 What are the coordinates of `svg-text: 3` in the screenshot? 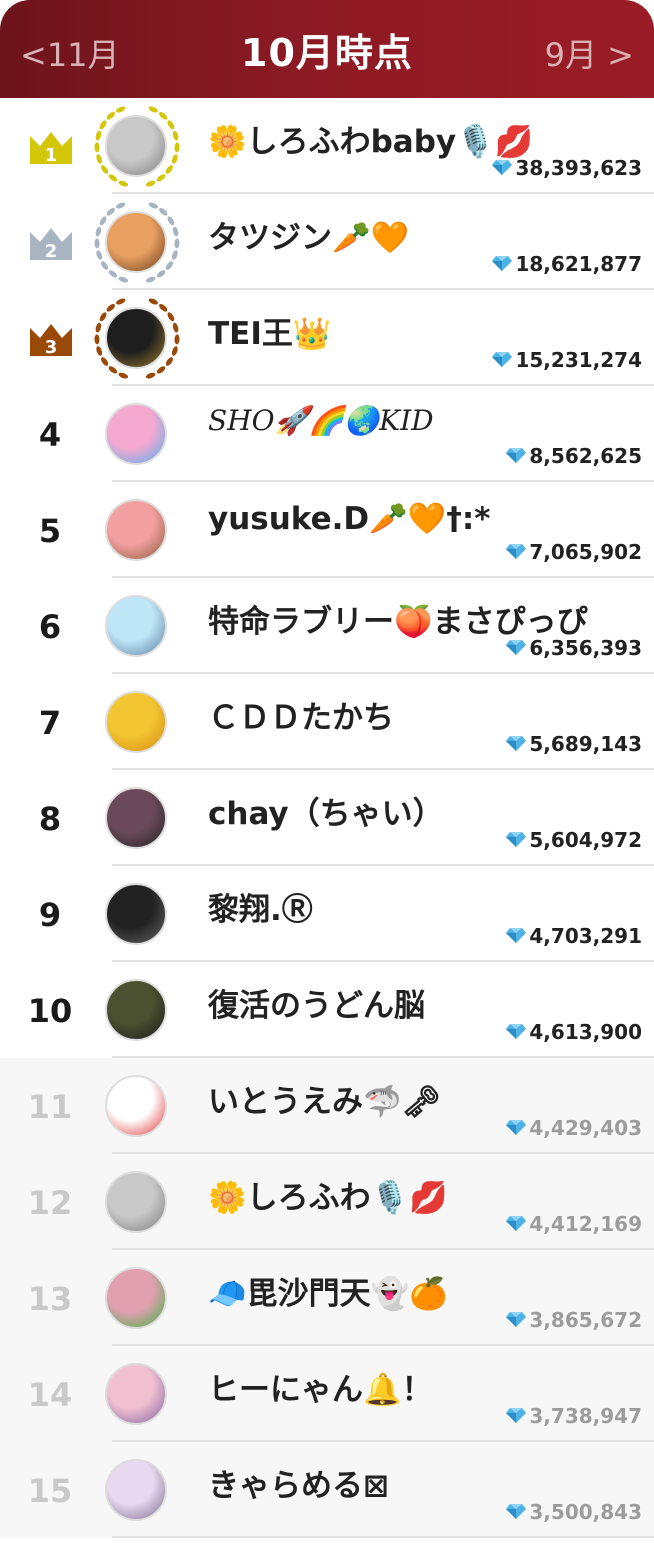 It's located at (51, 347).